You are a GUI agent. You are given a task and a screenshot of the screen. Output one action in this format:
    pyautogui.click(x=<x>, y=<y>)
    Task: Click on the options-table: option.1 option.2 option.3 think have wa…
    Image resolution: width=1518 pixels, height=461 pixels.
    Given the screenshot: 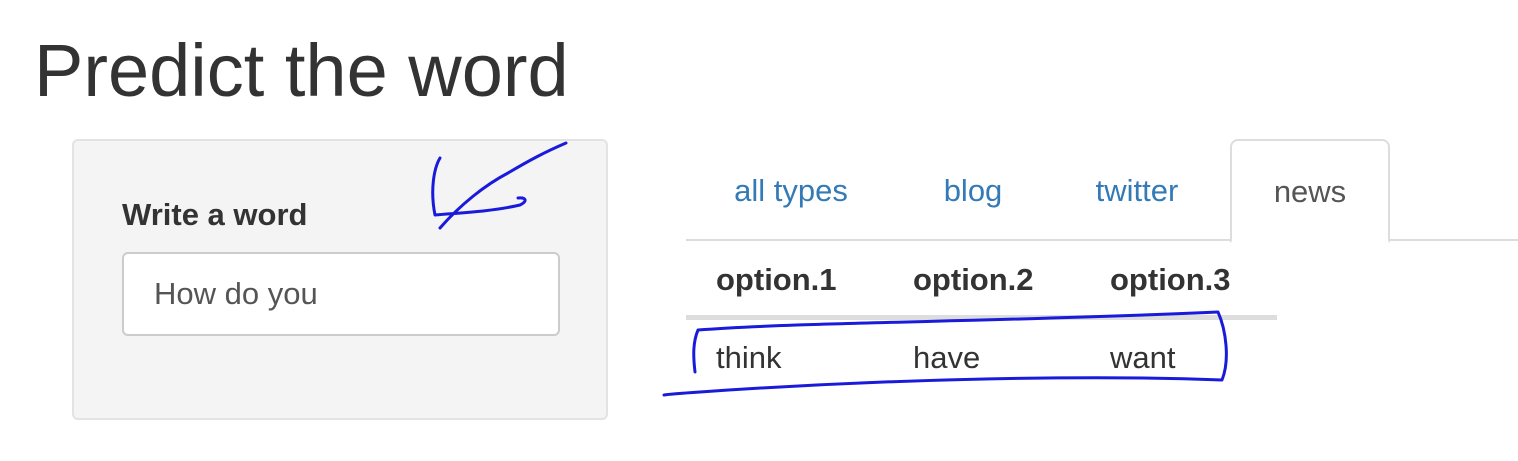 What is the action you would take?
    pyautogui.click(x=981, y=320)
    